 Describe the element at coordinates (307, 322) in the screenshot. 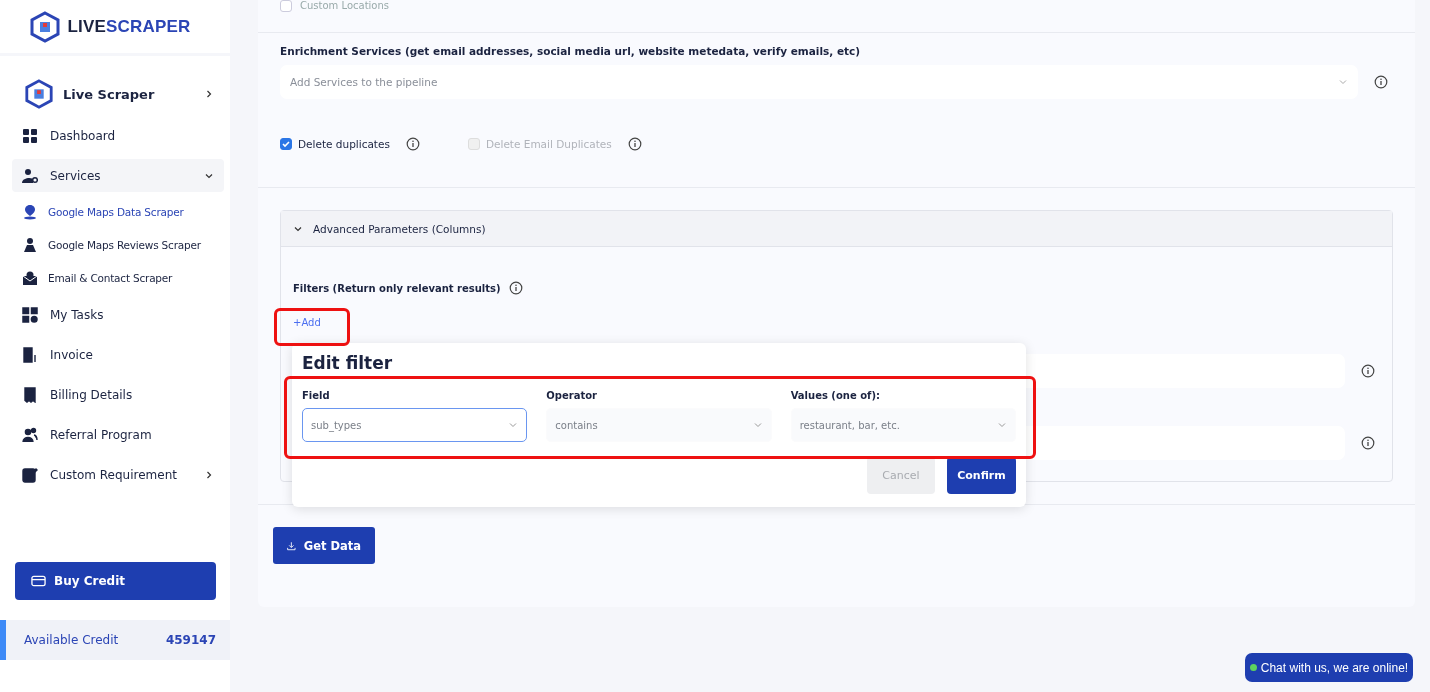

I see `add-filter-link: +Add` at that location.